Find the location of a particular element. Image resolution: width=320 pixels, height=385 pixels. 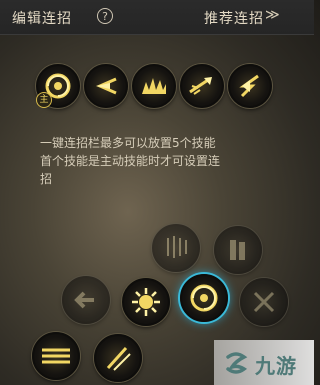

swirl-skill-icon is located at coordinates (204, 298).